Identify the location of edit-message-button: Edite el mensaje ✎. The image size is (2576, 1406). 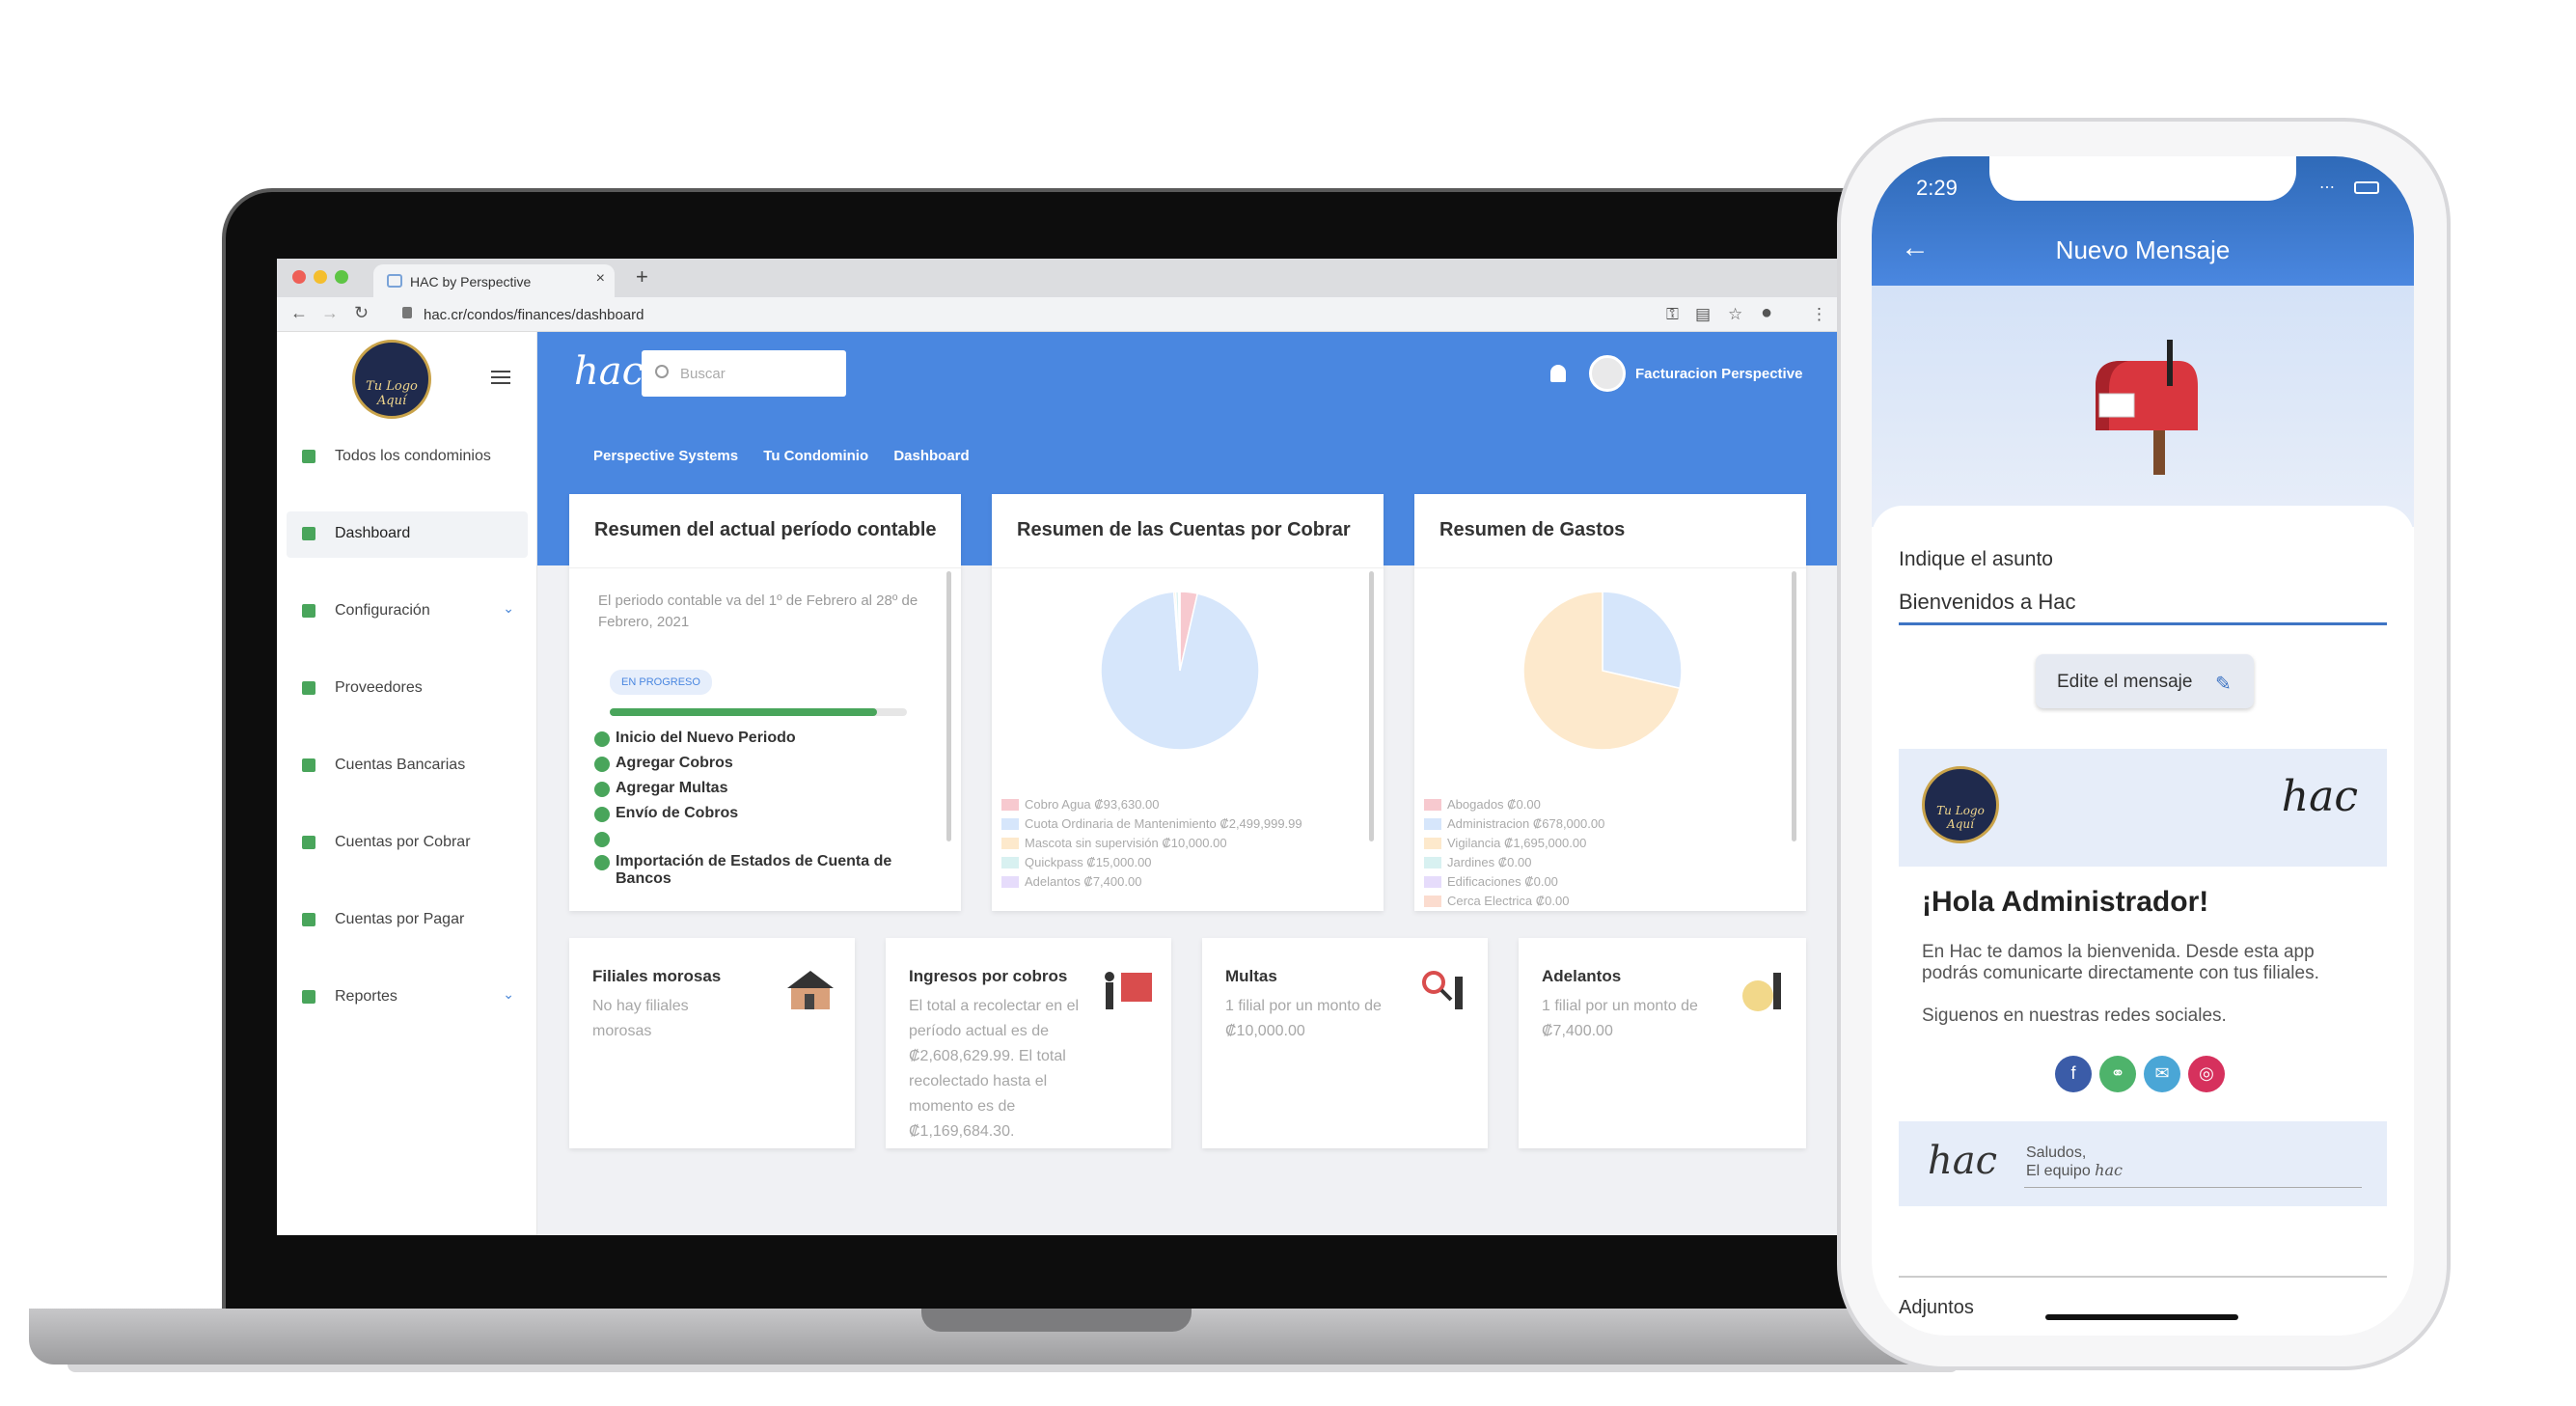
(2145, 681).